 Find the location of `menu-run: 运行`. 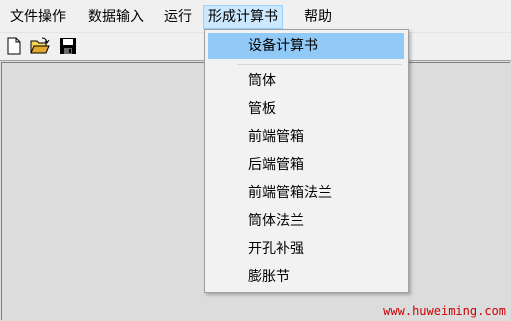

menu-run: 运行 is located at coordinates (178, 17).